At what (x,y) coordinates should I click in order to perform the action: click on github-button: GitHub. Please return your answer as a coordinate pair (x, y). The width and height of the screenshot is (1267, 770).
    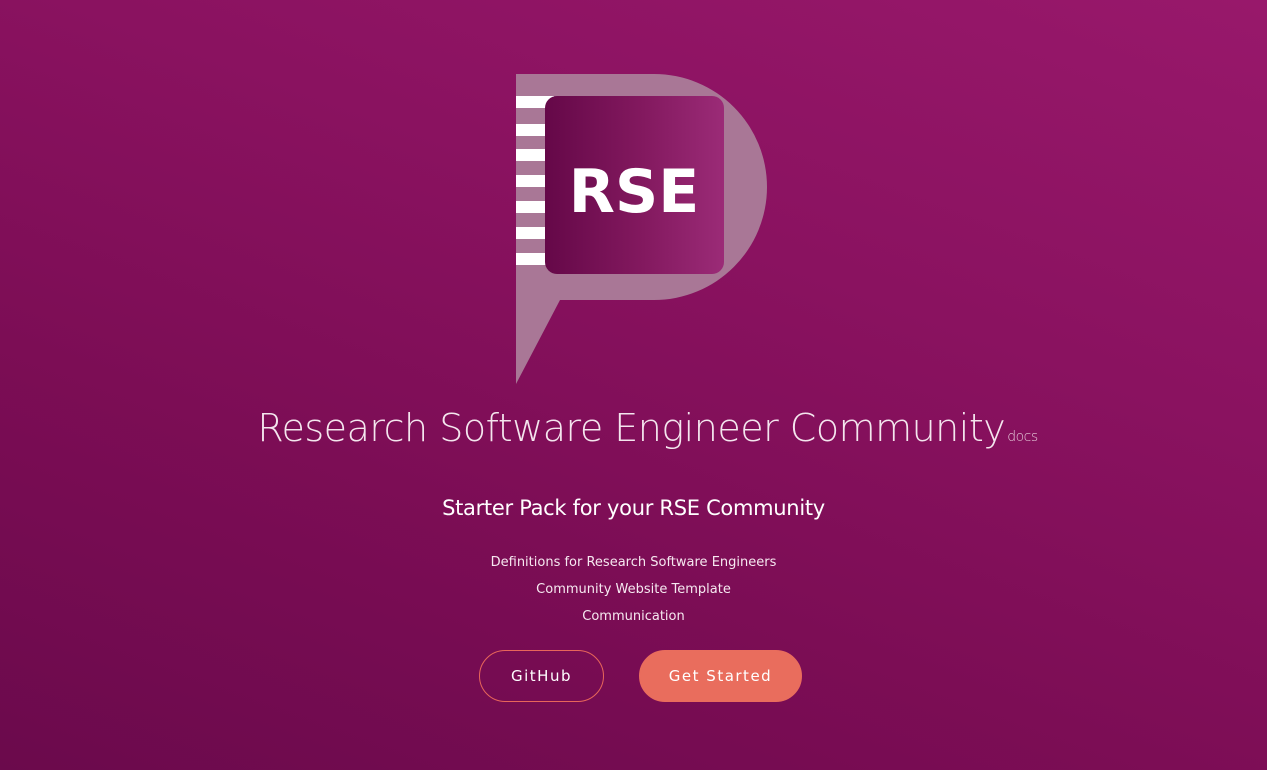
    Looking at the image, I should click on (541, 676).